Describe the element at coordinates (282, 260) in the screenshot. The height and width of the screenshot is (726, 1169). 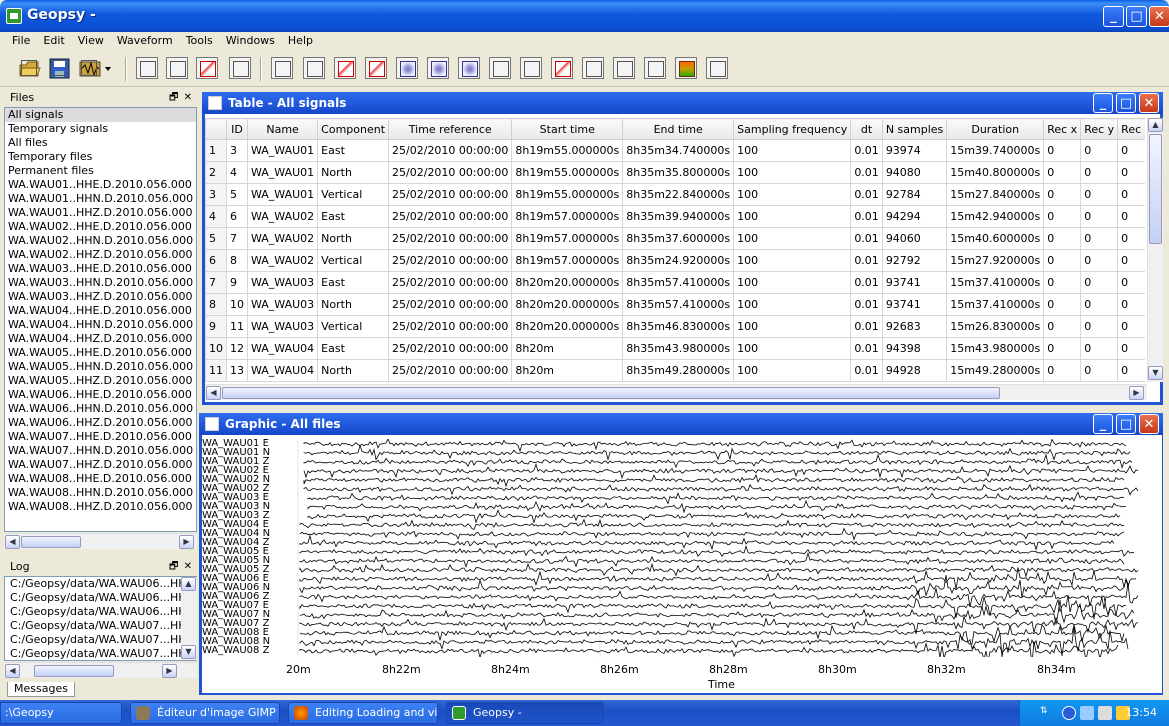
I see `table-cell: WA_WAU02` at that location.